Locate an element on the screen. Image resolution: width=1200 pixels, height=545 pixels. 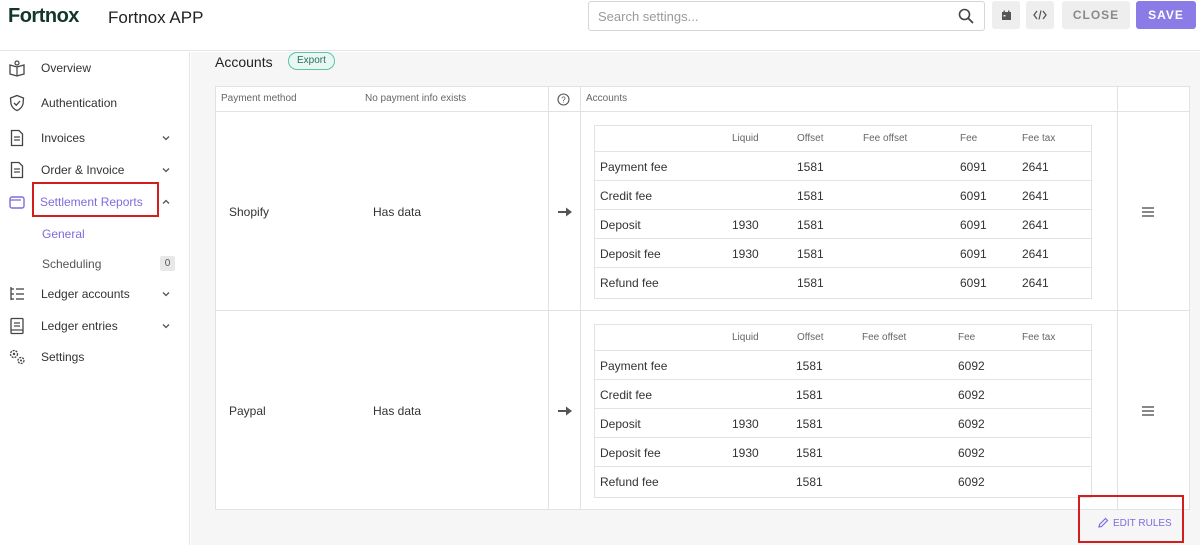
search-icon is located at coordinates (966, 16).